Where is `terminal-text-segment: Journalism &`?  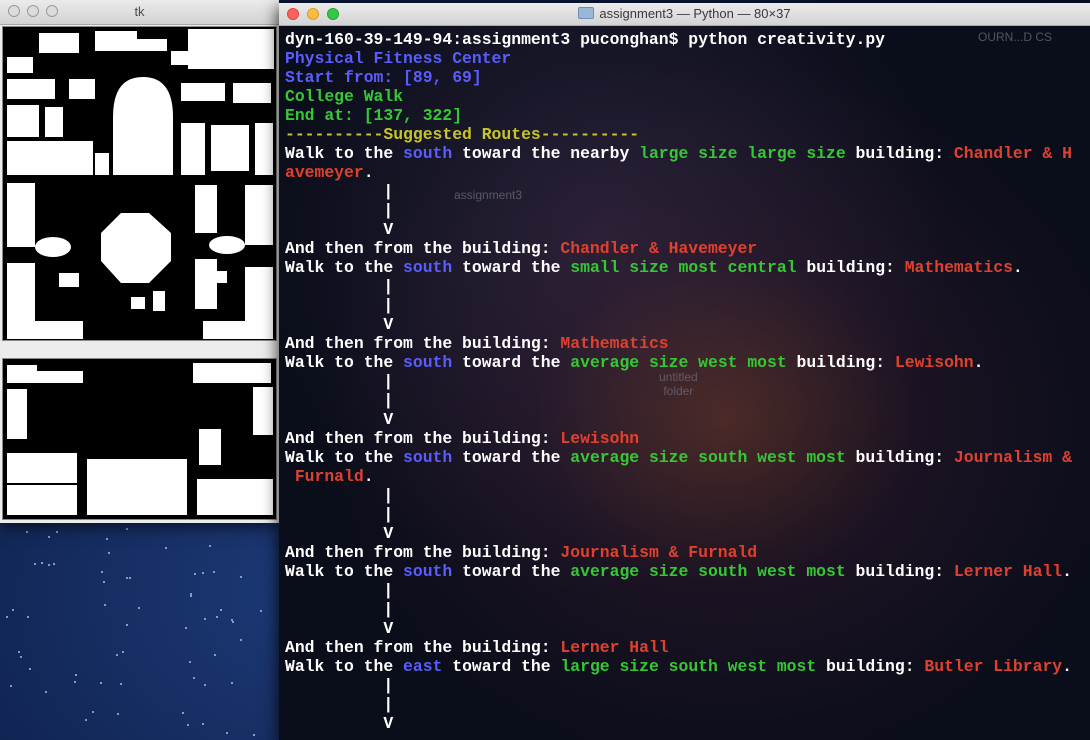 terminal-text-segment: Journalism & is located at coordinates (1013, 457).